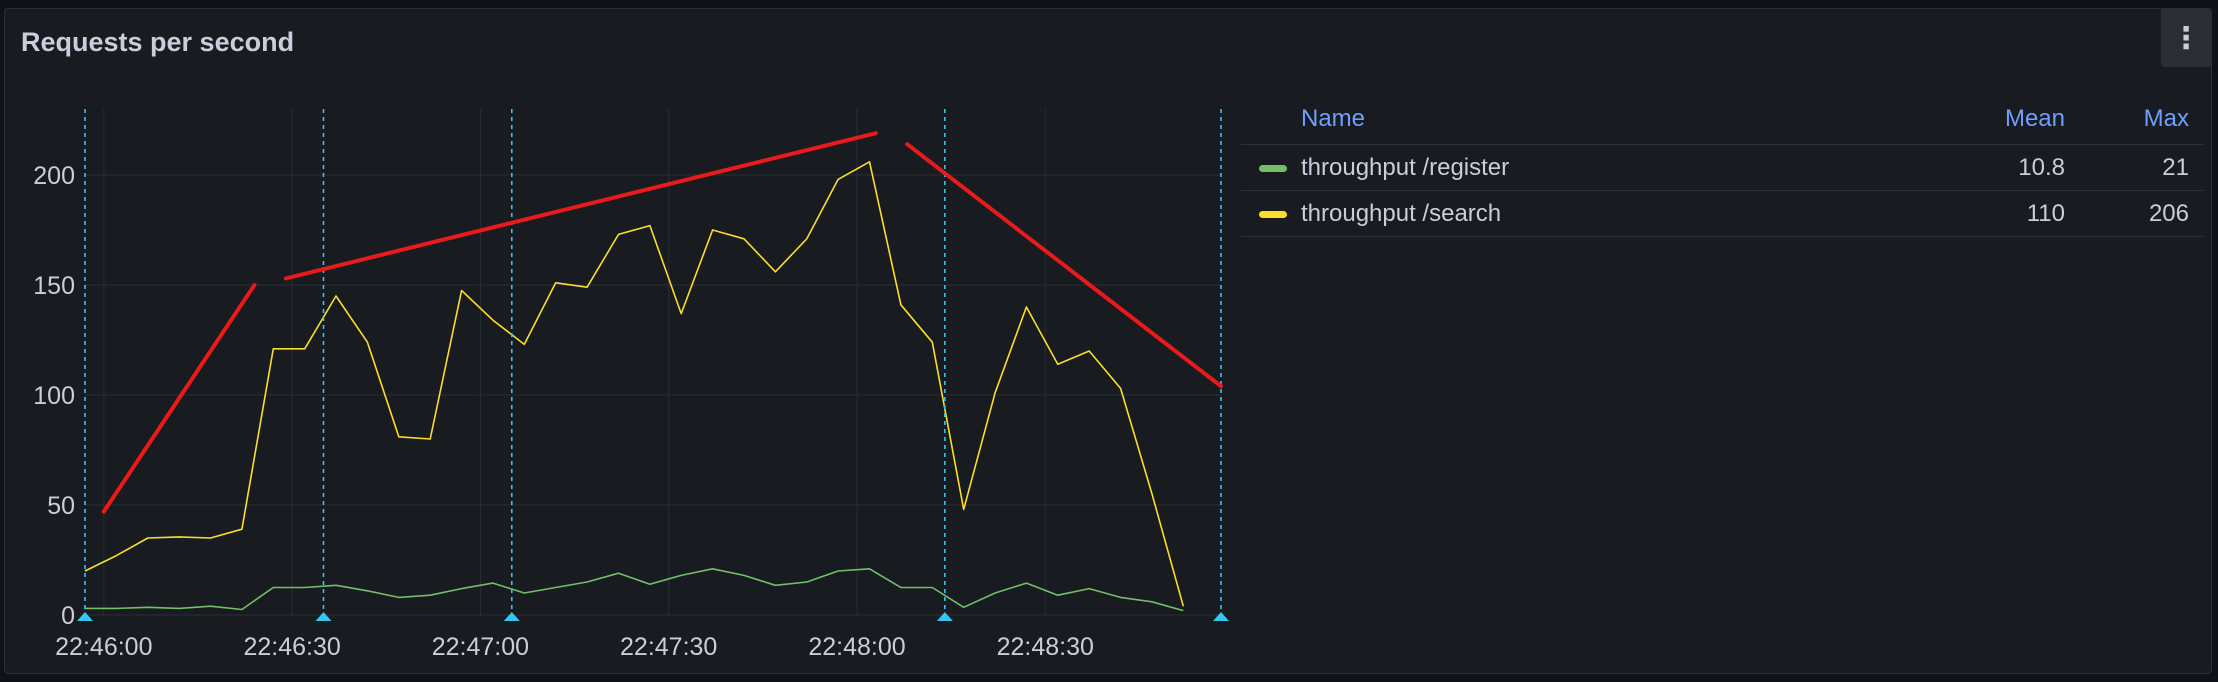  What do you see at coordinates (54, 396) in the screenshot?
I see `y-tick-label: 100` at bounding box center [54, 396].